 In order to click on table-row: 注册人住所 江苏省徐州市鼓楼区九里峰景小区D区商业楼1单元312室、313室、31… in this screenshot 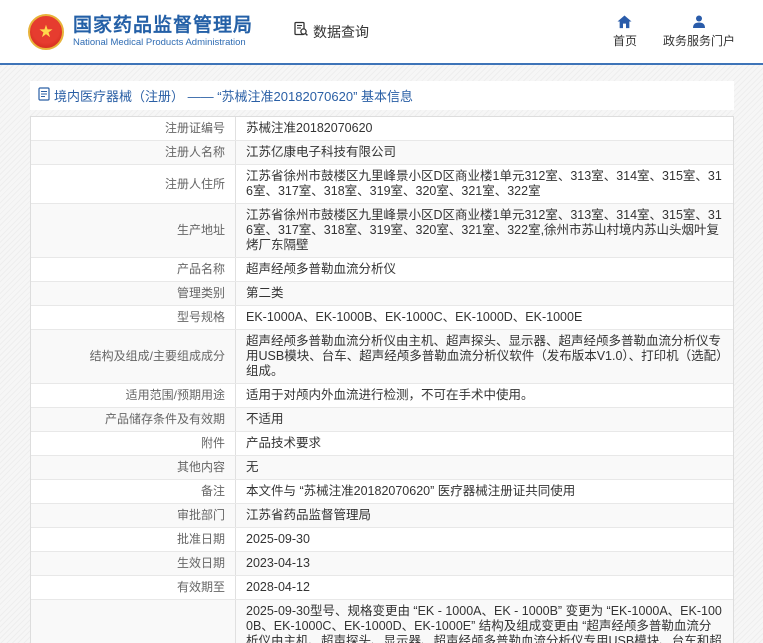, I will do `click(382, 184)`.